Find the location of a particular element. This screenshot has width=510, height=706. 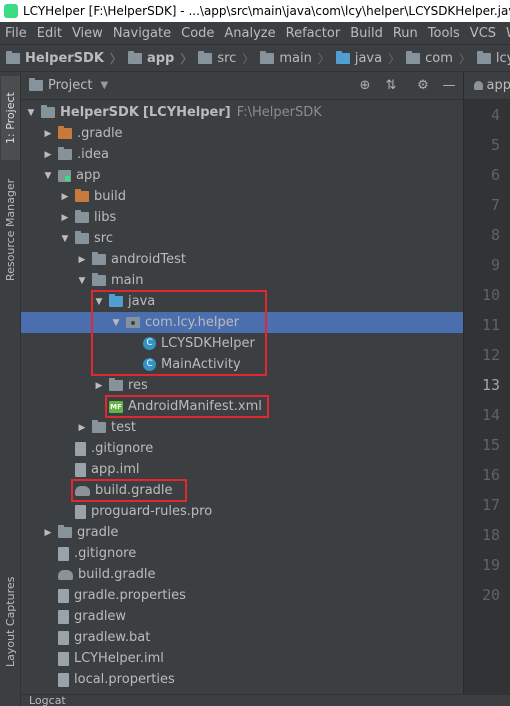

tree-item: proguard-rules.pro is located at coordinates (242, 511).